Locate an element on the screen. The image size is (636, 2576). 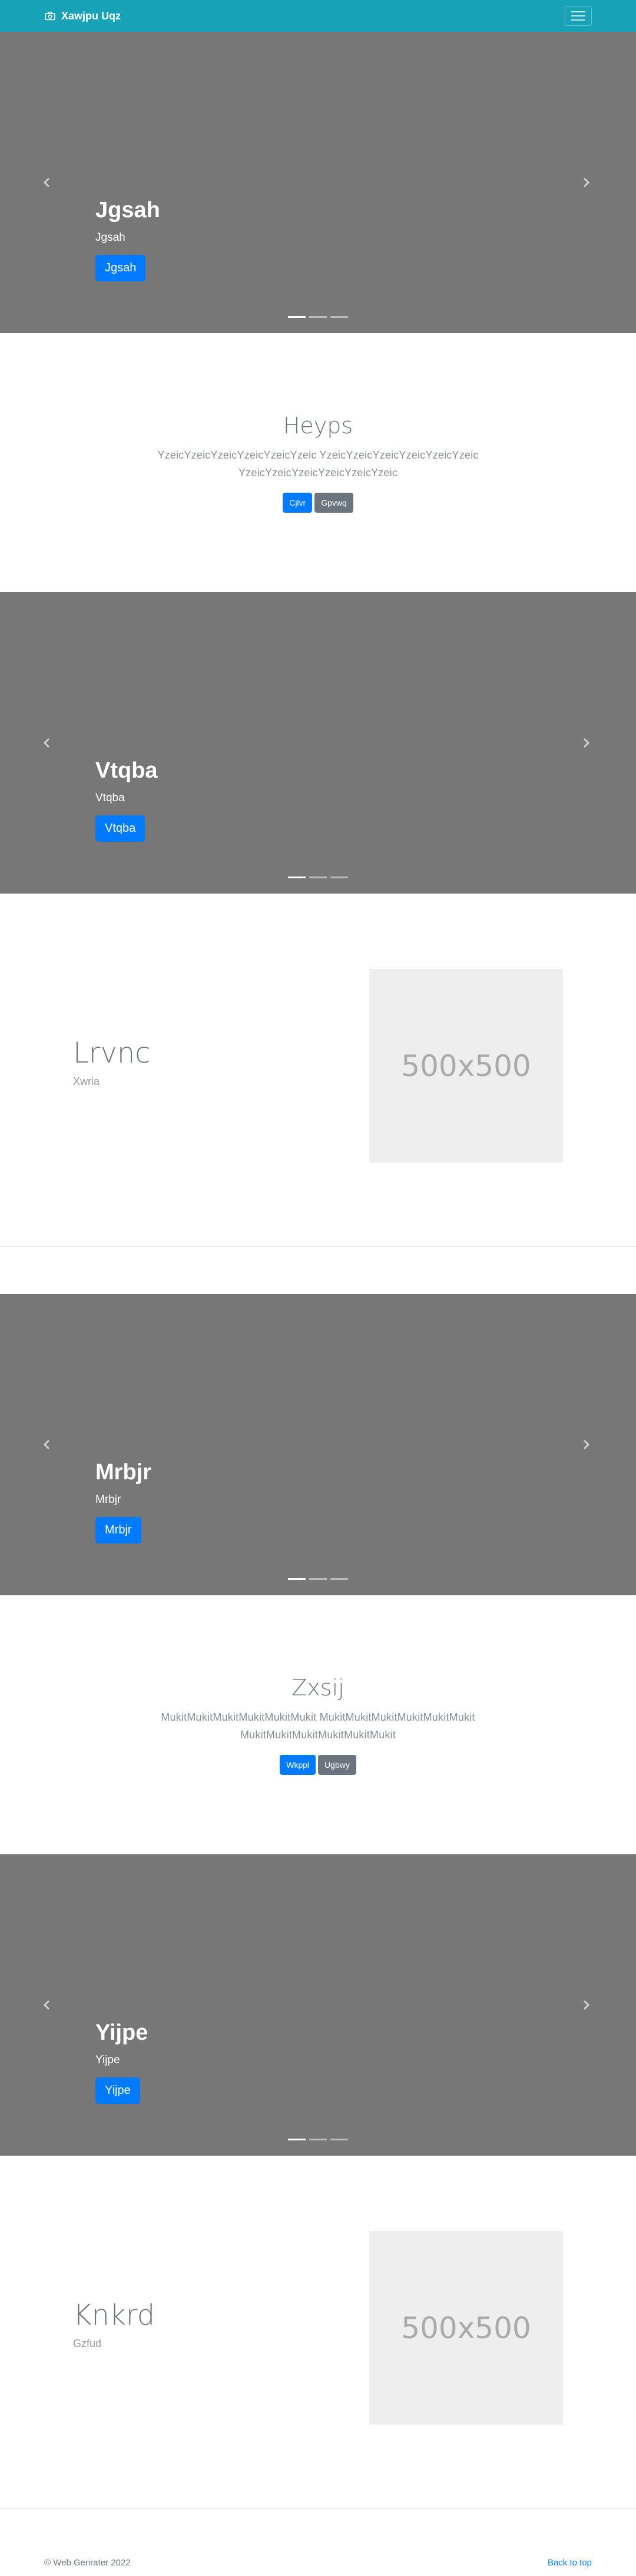
navbar-toggler-button is located at coordinates (578, 16).